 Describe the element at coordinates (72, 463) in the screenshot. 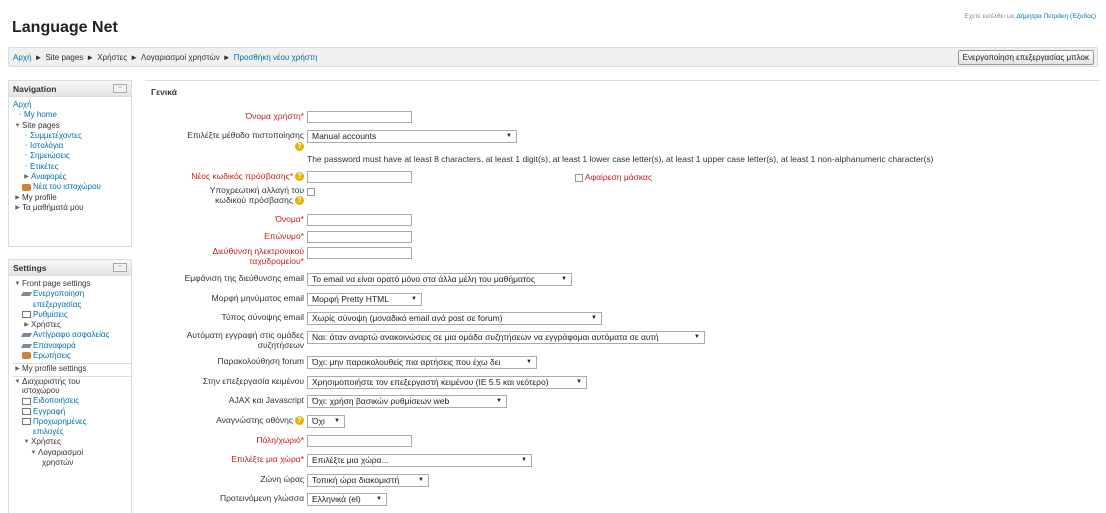

I see `settings-user-accounts-cont: χρηστών` at that location.